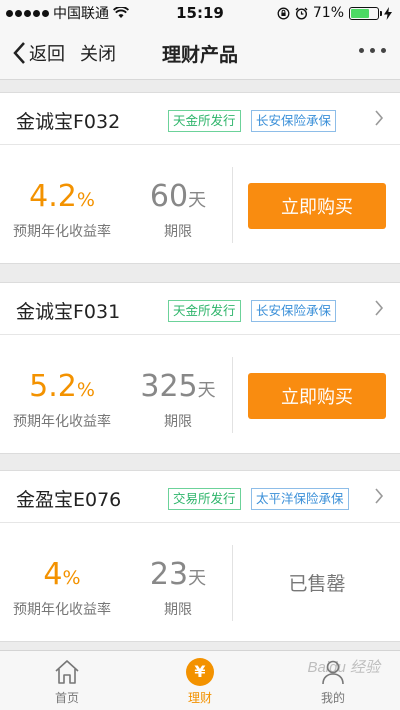 The image size is (400, 710). Describe the element at coordinates (69, 500) in the screenshot. I see `product-name: 金盈宝E076` at that location.